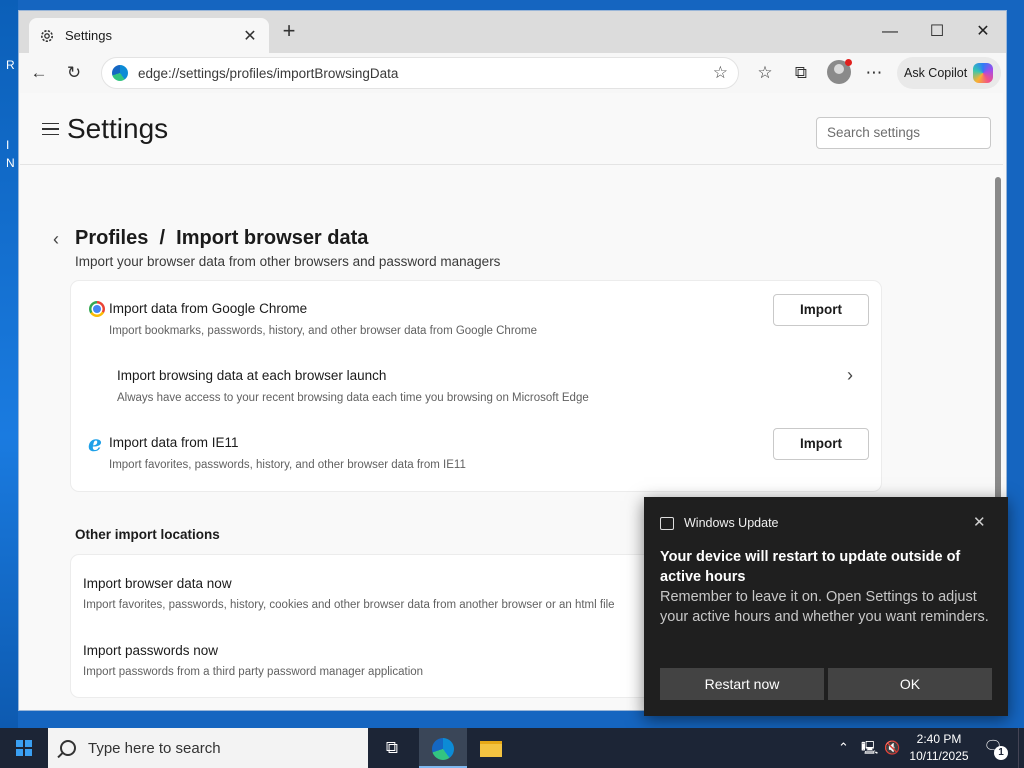 This screenshot has height=768, width=1024. I want to click on settings-title: Settings, so click(118, 128).